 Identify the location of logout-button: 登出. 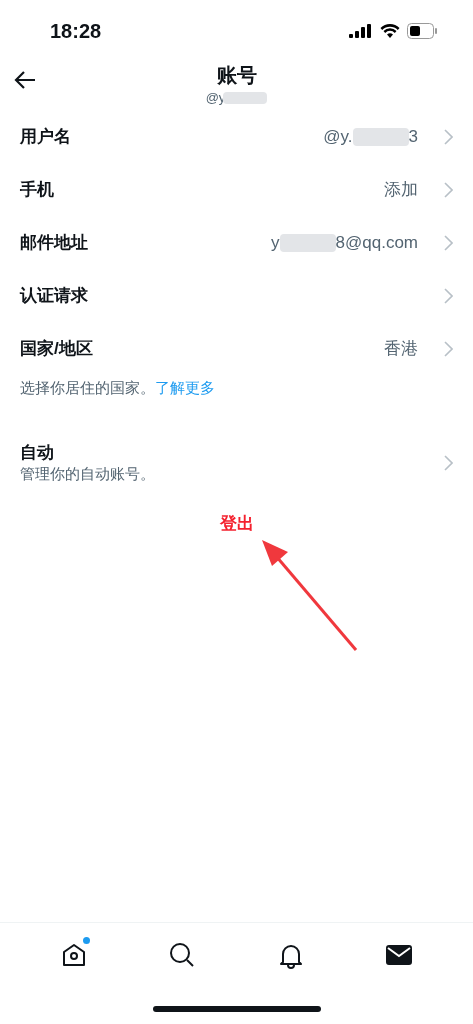
(236, 524).